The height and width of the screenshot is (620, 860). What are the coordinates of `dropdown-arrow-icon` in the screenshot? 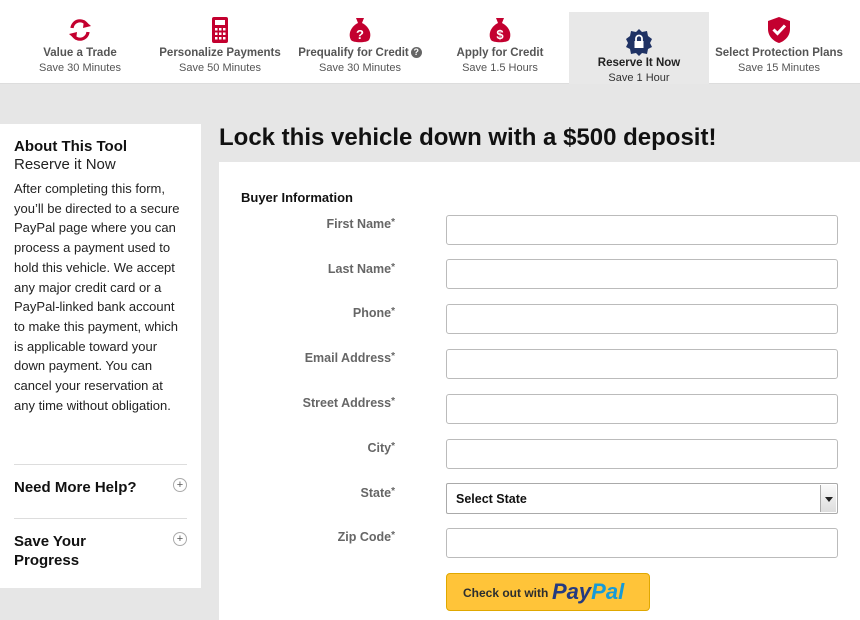 It's located at (828, 498).